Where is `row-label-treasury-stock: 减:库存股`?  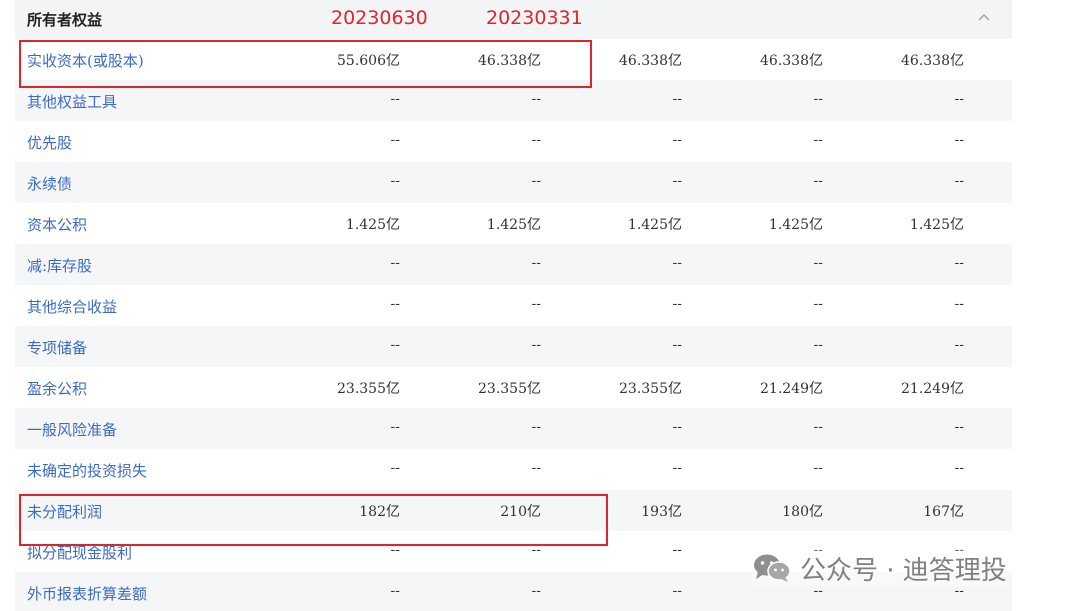 row-label-treasury-stock: 减:库存股 is located at coordinates (59, 265).